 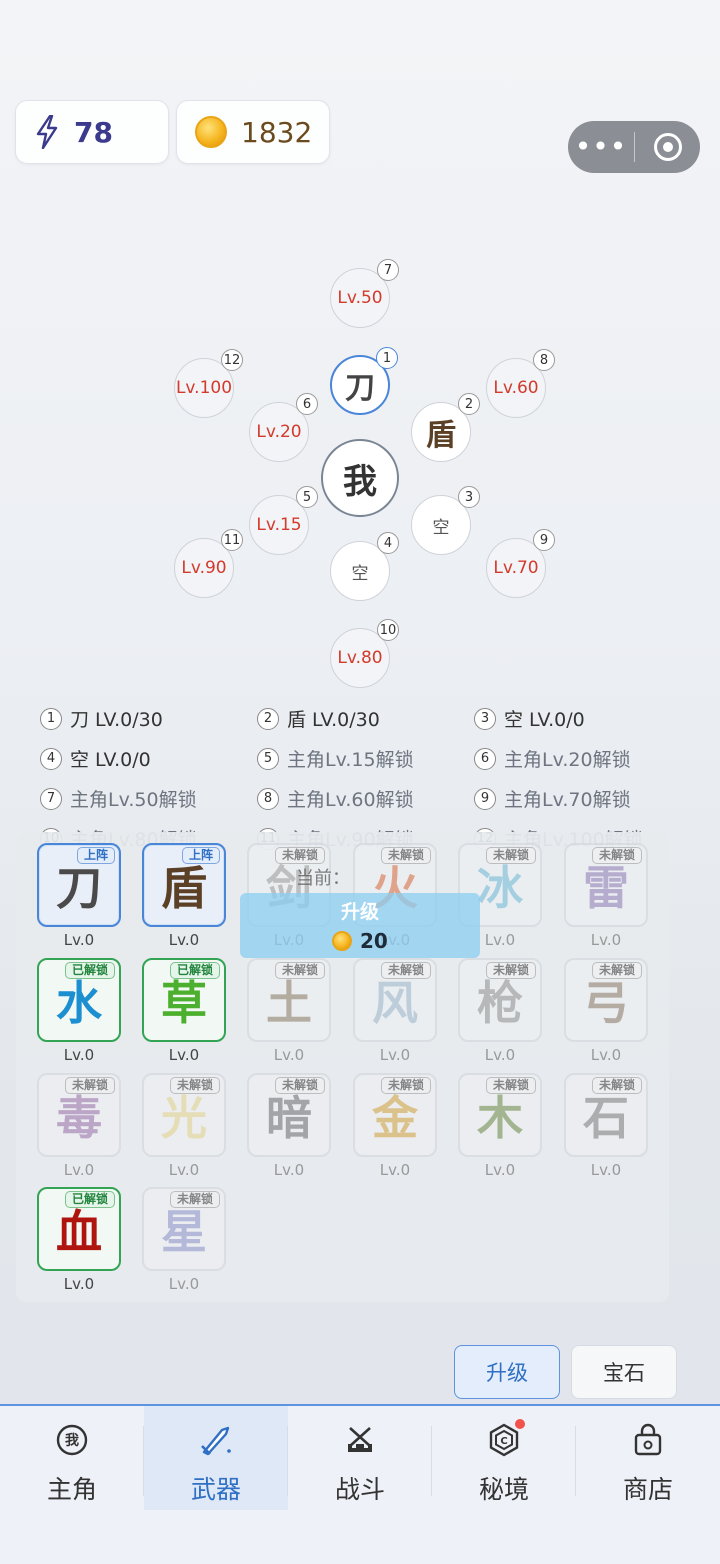 I want to click on slot-info-4: 4 空 LV.0/0, so click(x=148, y=758).